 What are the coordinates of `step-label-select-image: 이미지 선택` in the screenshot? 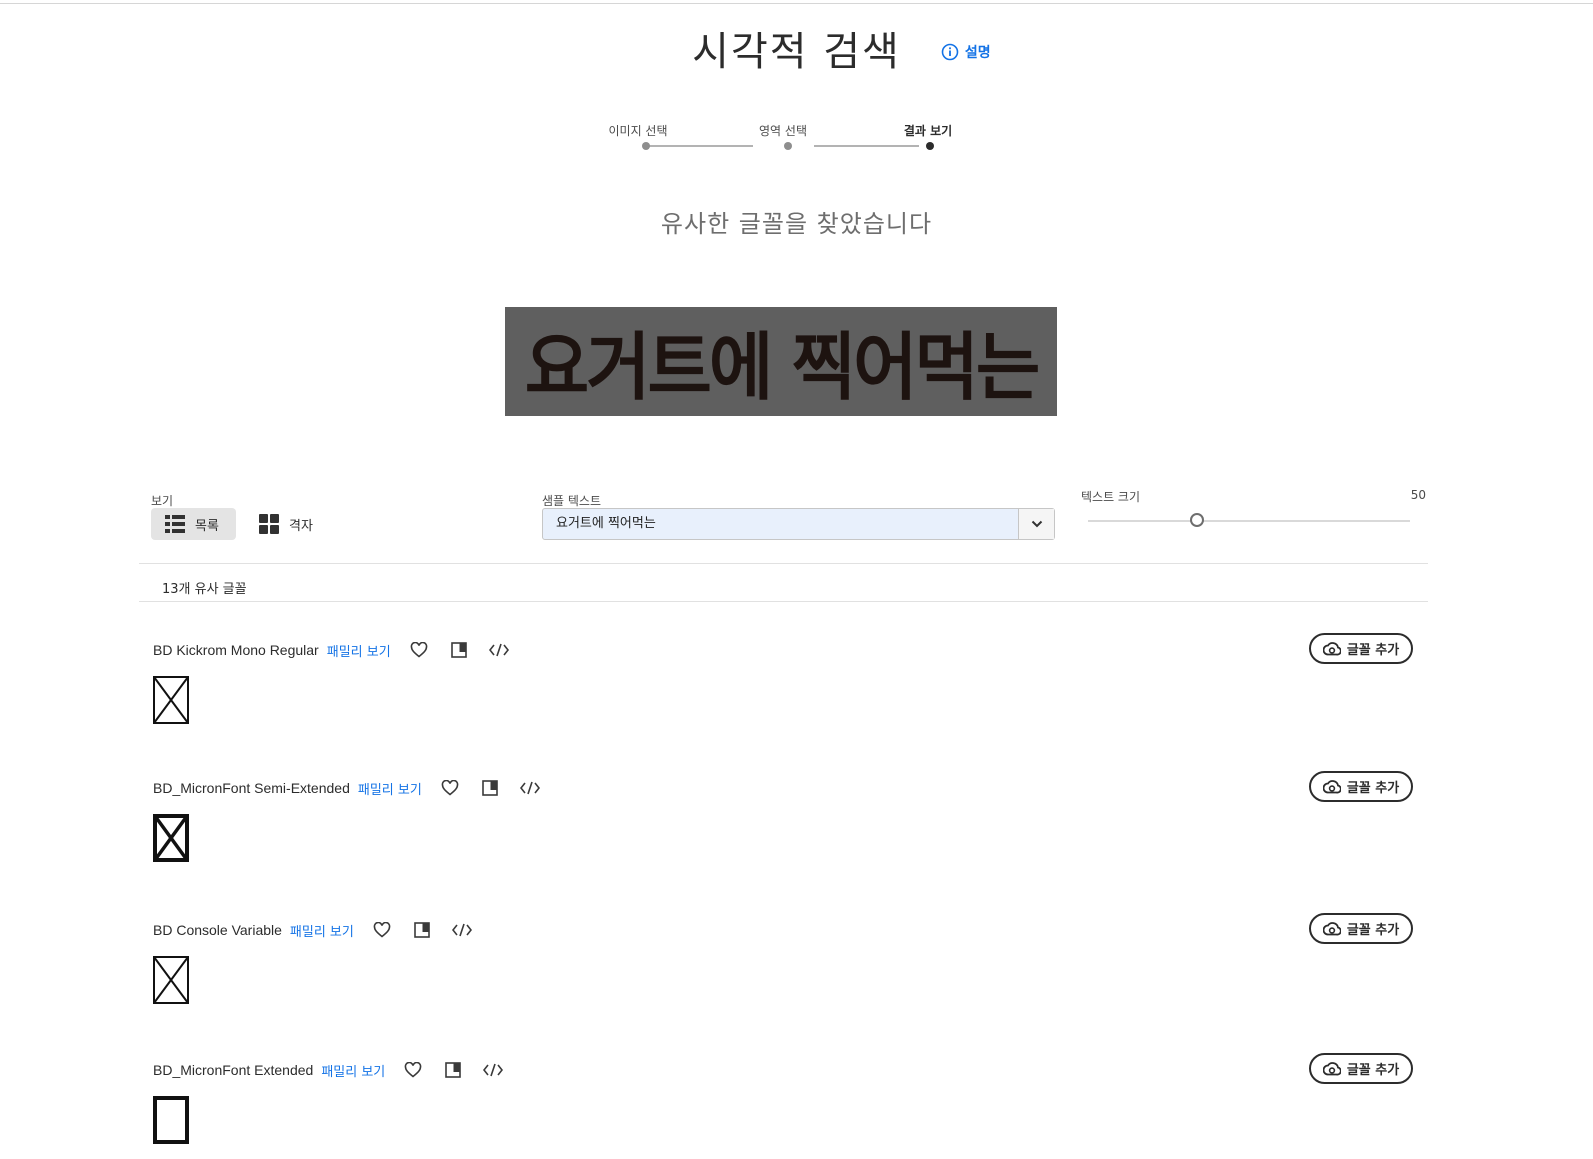 It's located at (637, 130).